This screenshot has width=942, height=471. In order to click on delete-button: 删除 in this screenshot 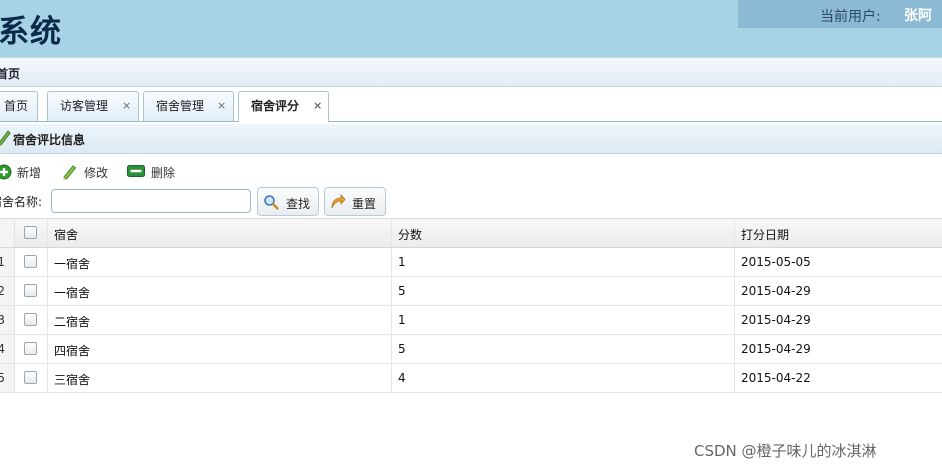, I will do `click(154, 172)`.